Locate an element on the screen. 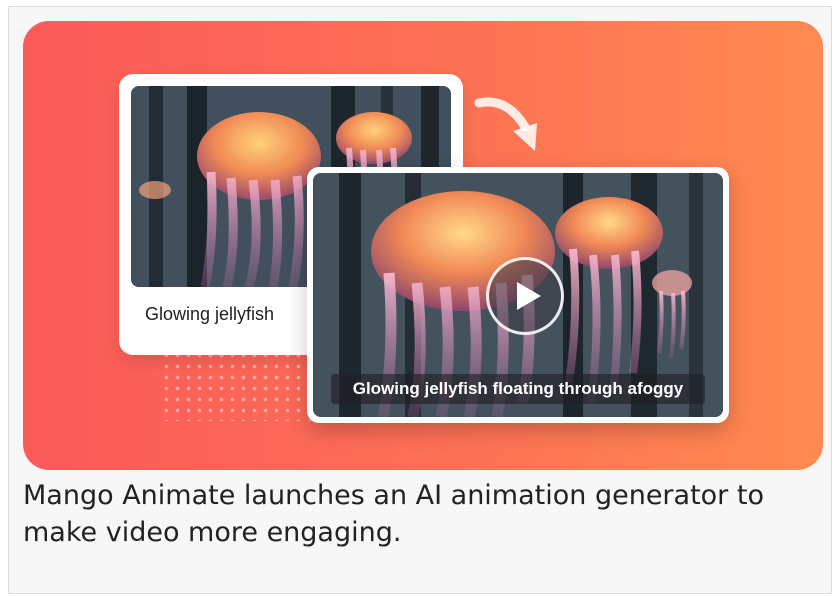 The width and height of the screenshot is (838, 597). source-image-caption: Glowing jellyfish is located at coordinates (210, 314).